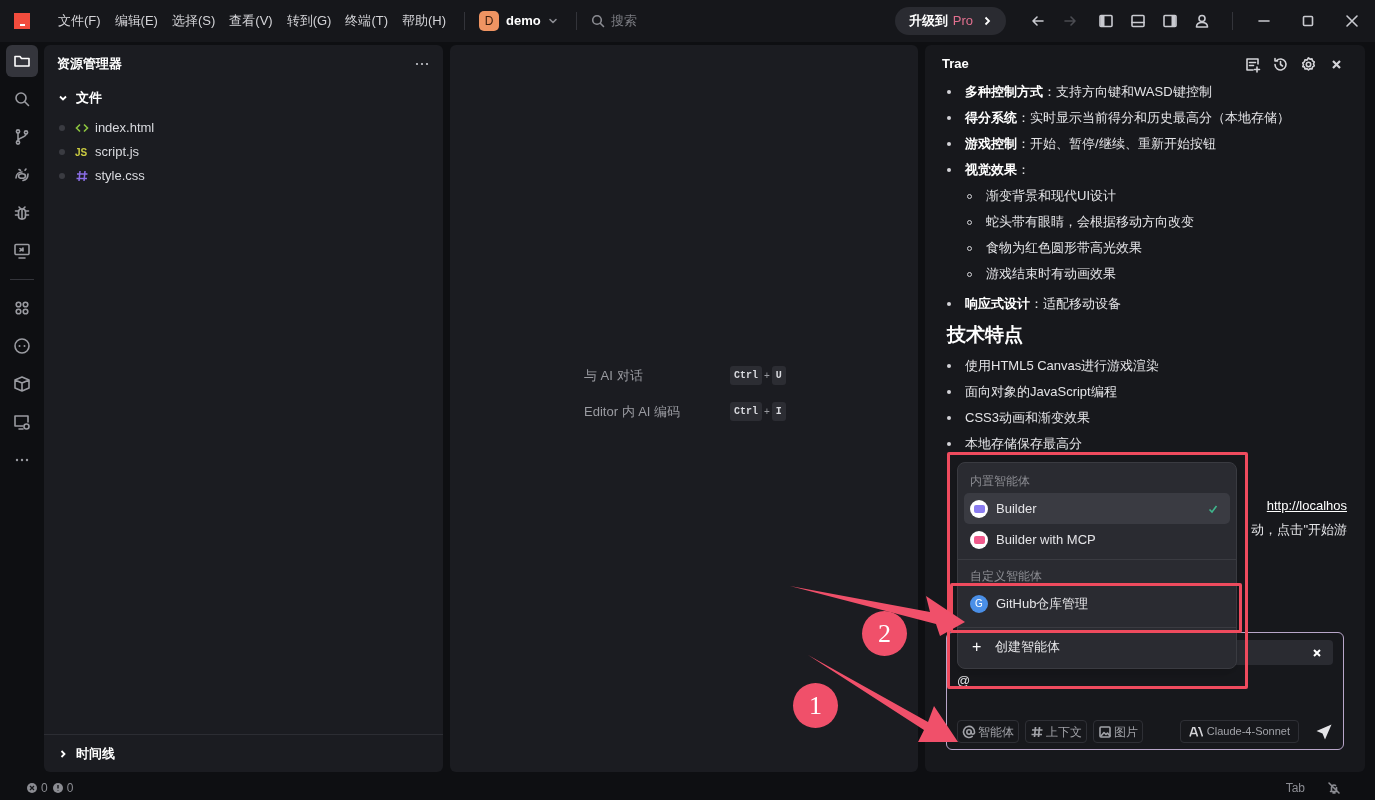 This screenshot has width=1375, height=800. Describe the element at coordinates (1051, 274) in the screenshot. I see `list-item-text: 游戏结束时有动画效果` at that location.